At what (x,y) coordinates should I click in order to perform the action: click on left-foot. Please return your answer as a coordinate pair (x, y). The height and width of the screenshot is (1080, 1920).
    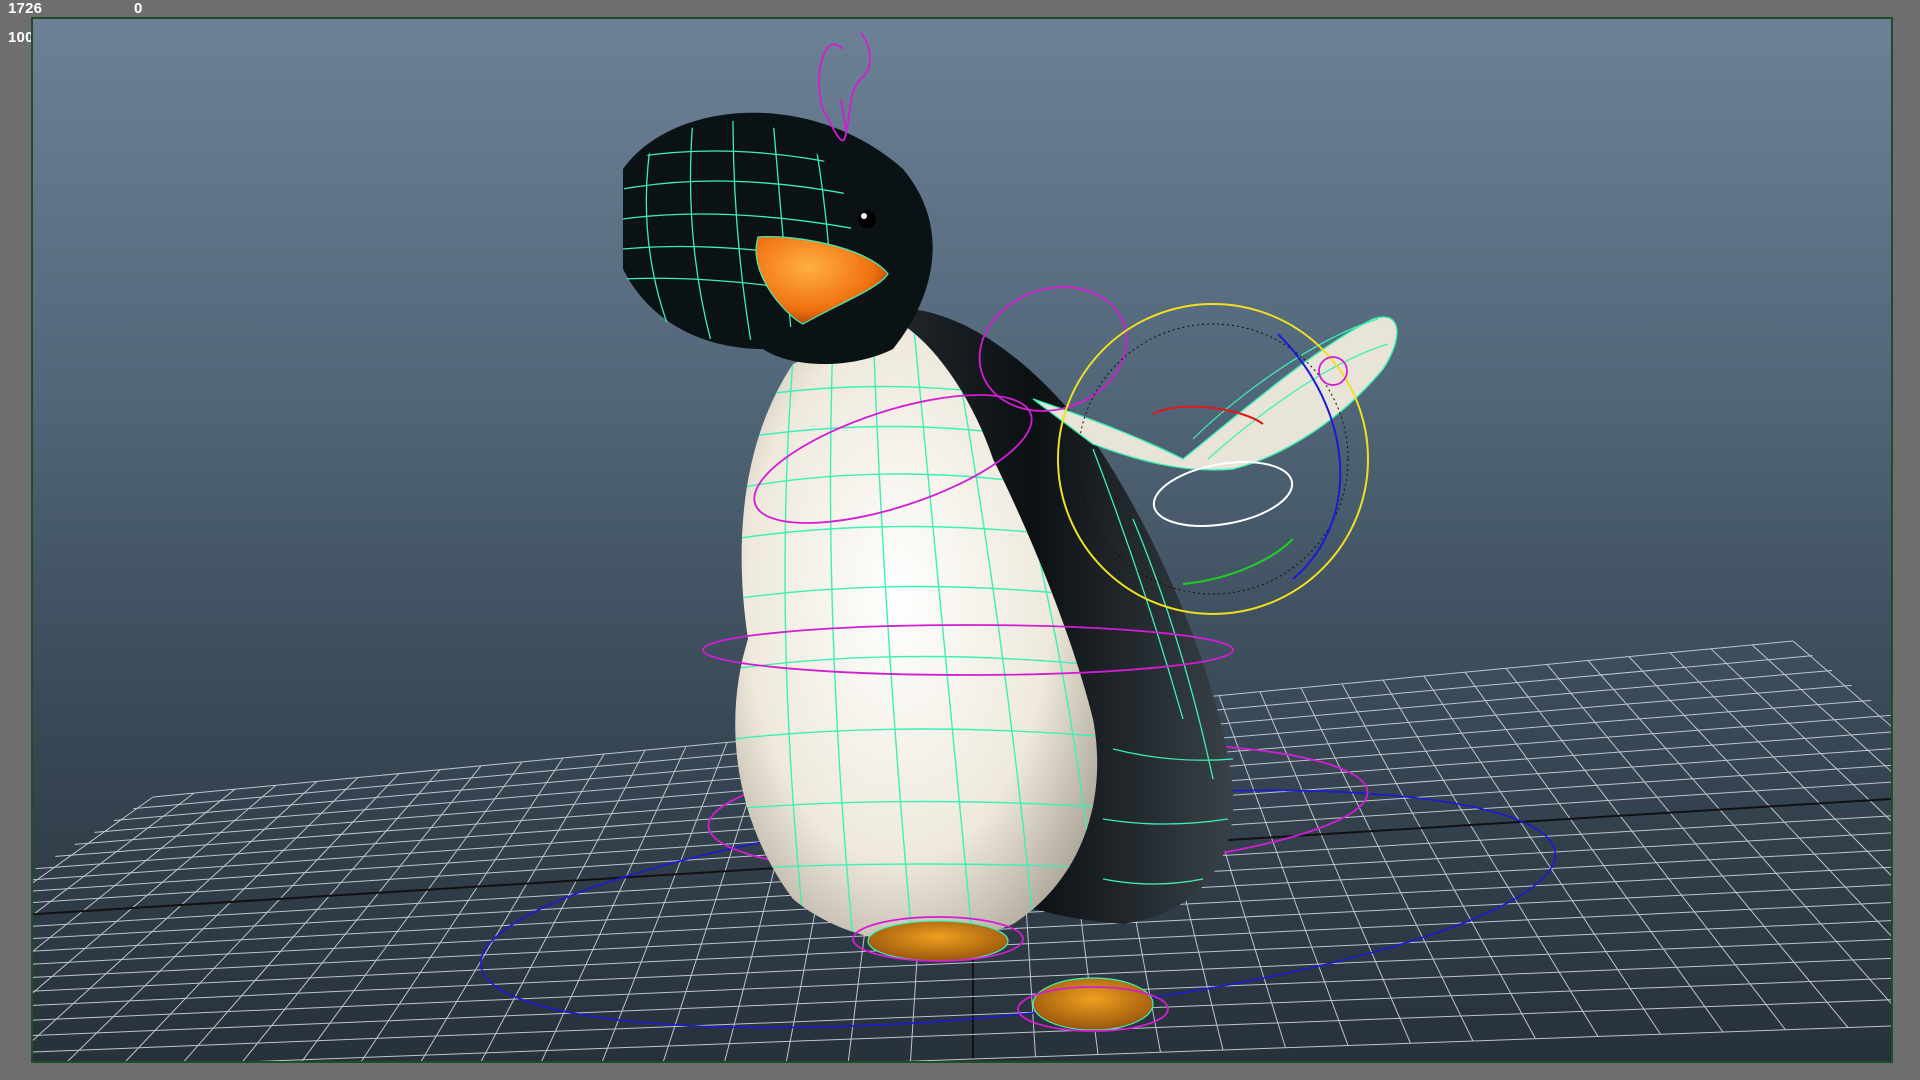
    Looking at the image, I should click on (938, 941).